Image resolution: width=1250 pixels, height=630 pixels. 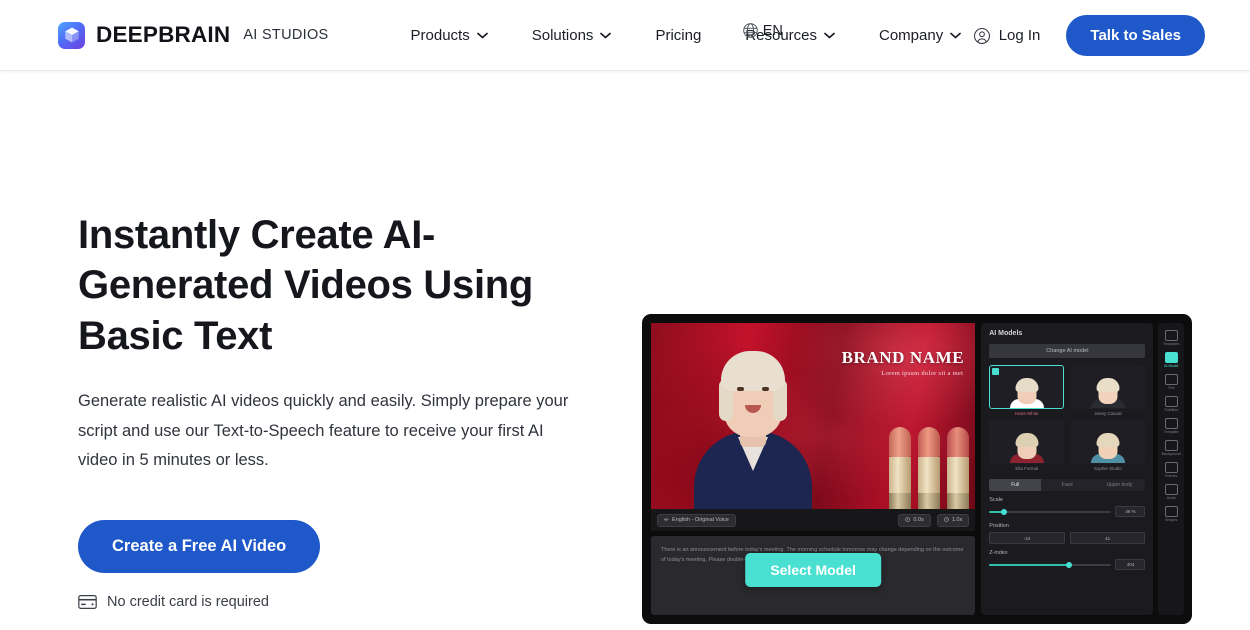 I want to click on nav-label: Pricing, so click(x=678, y=35).